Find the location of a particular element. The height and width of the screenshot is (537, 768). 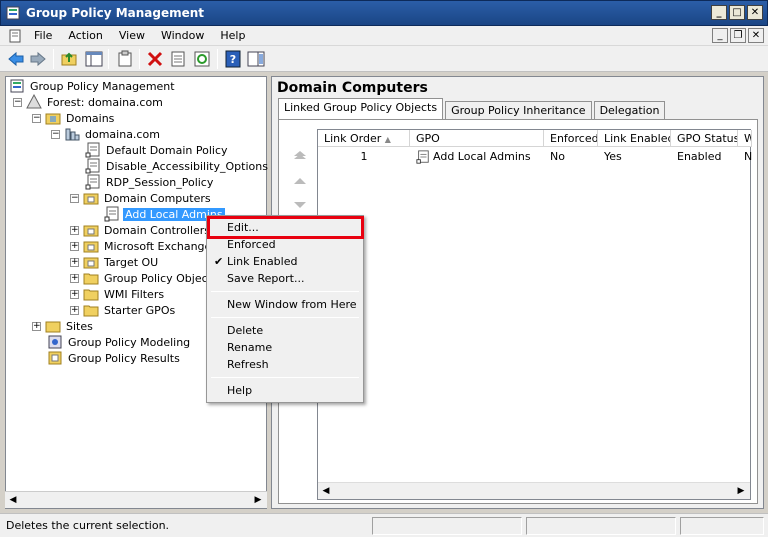

menu-help: Help is located at coordinates (232, 35).